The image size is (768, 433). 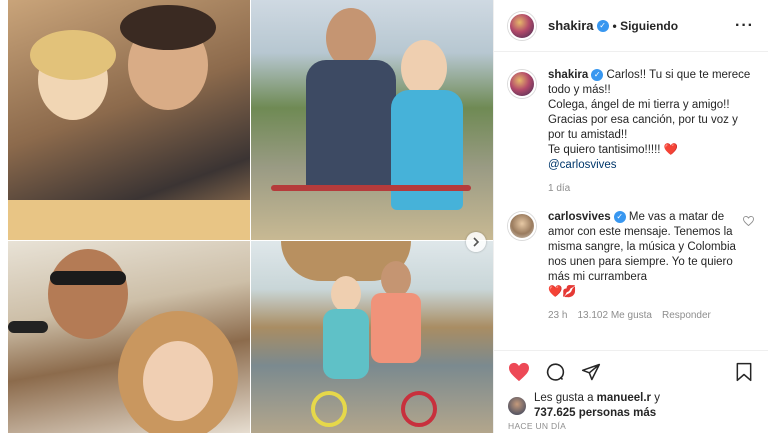 What do you see at coordinates (571, 25) in the screenshot?
I see `header-username: shakira` at bounding box center [571, 25].